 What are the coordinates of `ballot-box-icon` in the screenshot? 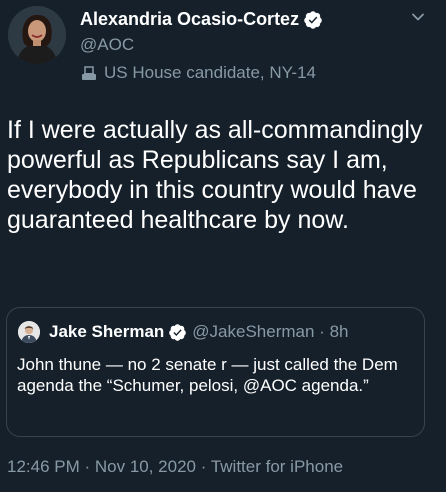 It's located at (89, 73).